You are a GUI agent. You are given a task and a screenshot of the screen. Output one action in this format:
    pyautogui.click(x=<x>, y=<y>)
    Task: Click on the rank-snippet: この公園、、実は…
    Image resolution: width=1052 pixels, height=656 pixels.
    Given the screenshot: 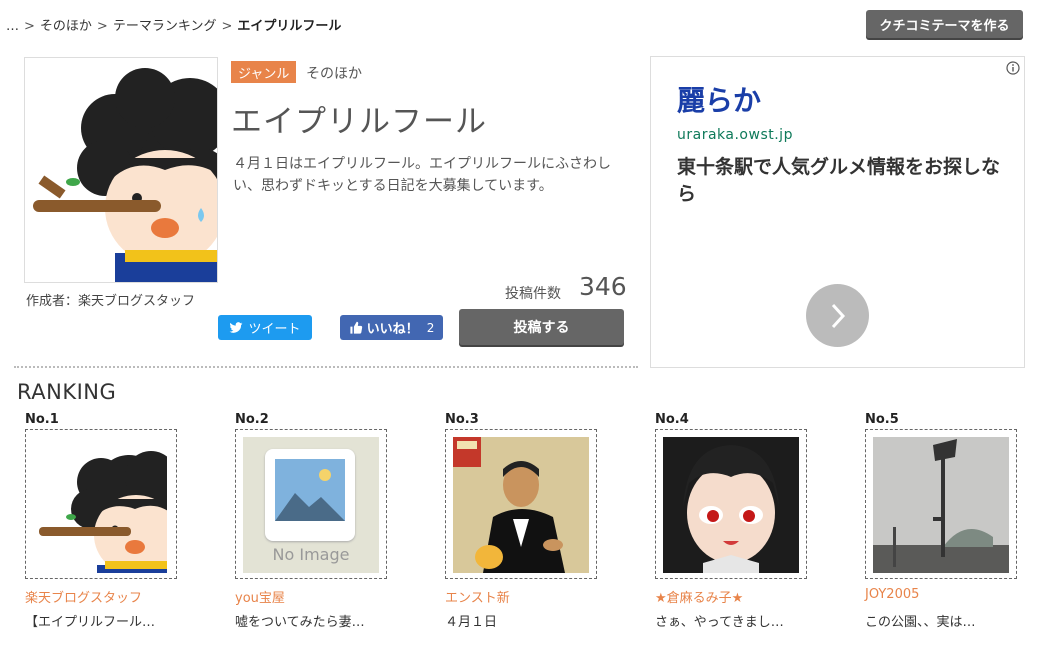 What is the action you would take?
    pyautogui.click(x=920, y=620)
    